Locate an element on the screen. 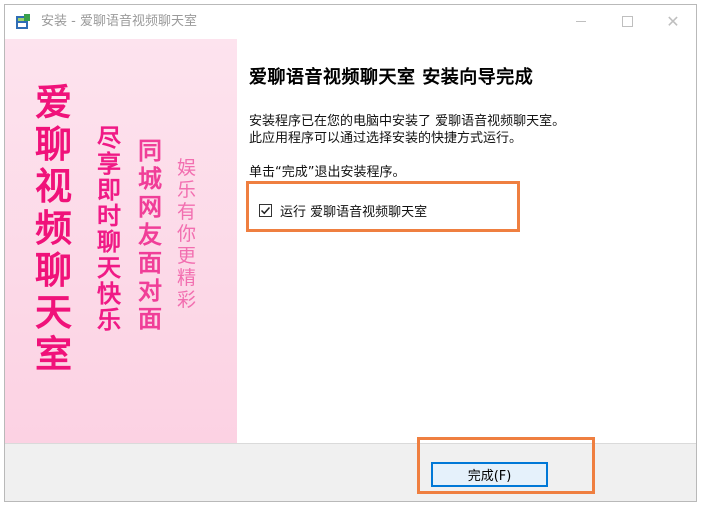  banner-char: 网 is located at coordinates (150, 206).